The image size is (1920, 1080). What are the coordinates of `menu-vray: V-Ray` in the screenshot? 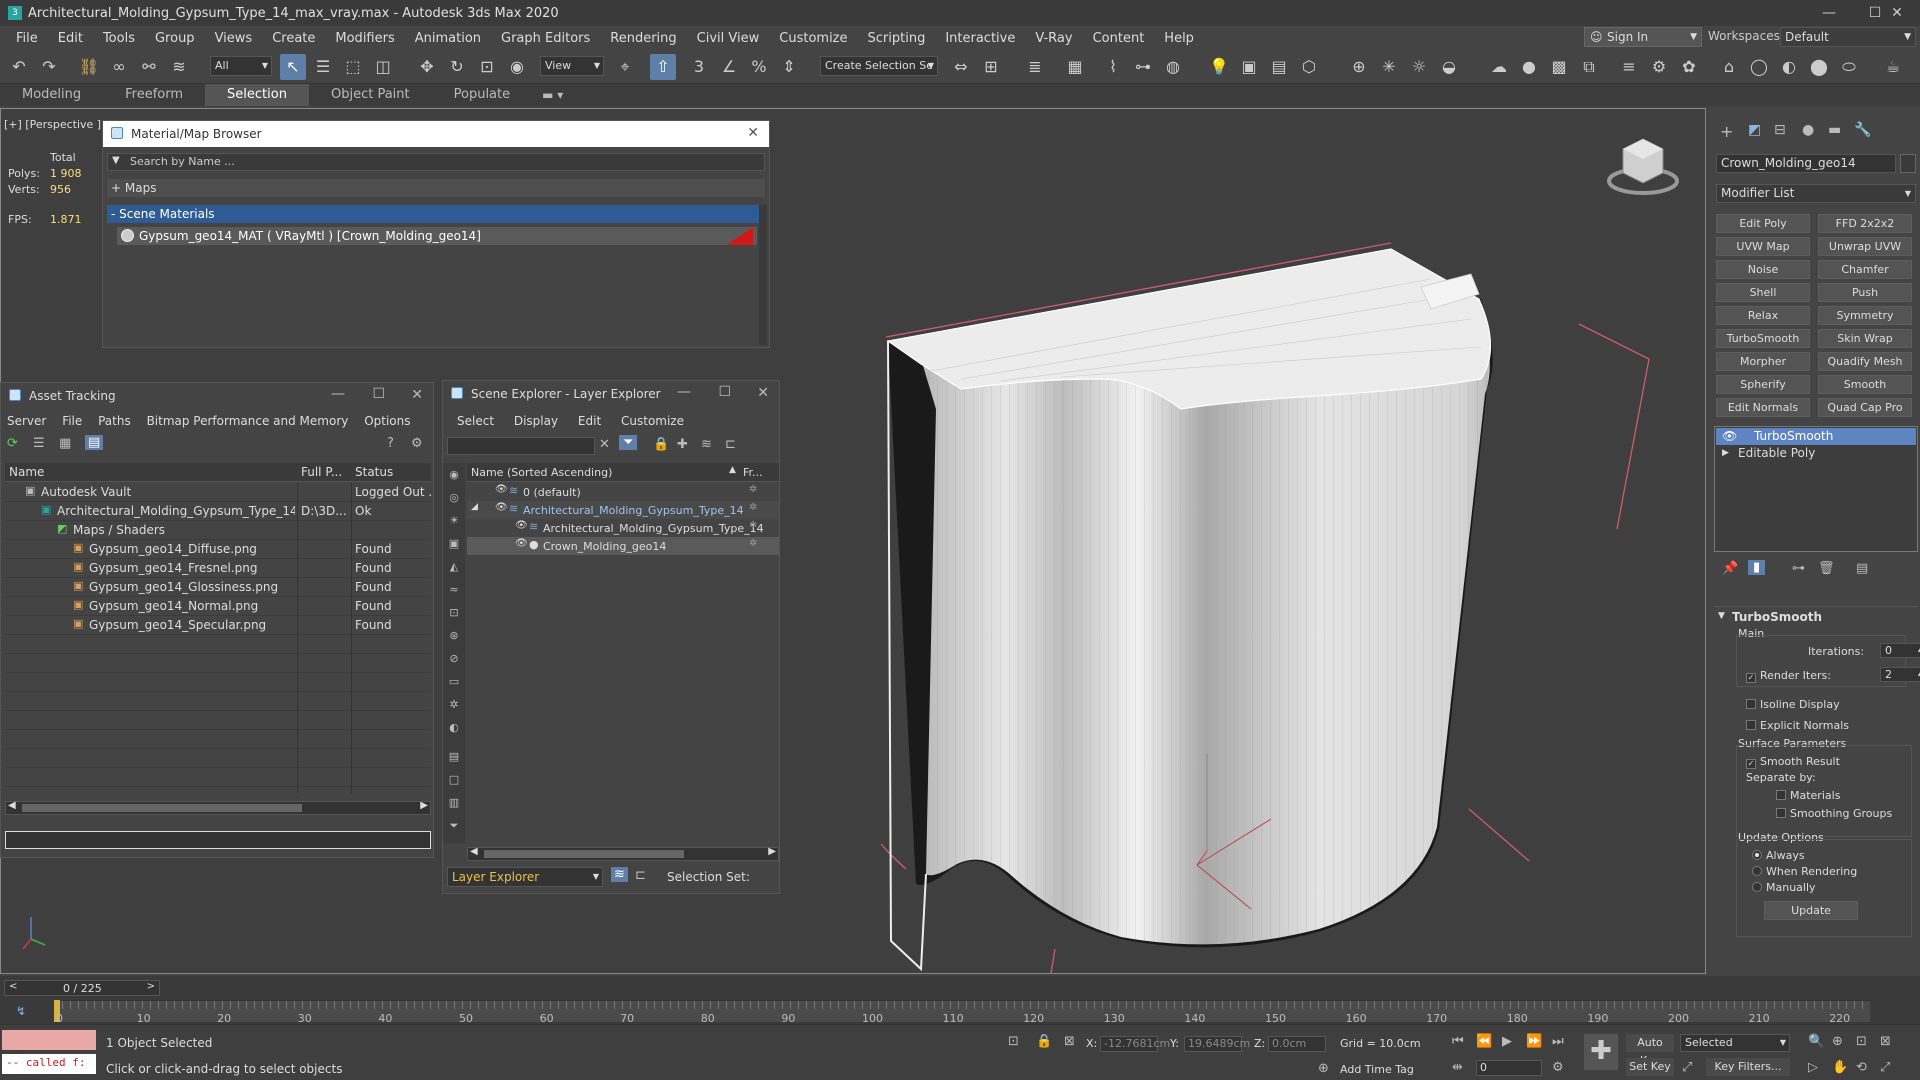 It's located at (1053, 38).